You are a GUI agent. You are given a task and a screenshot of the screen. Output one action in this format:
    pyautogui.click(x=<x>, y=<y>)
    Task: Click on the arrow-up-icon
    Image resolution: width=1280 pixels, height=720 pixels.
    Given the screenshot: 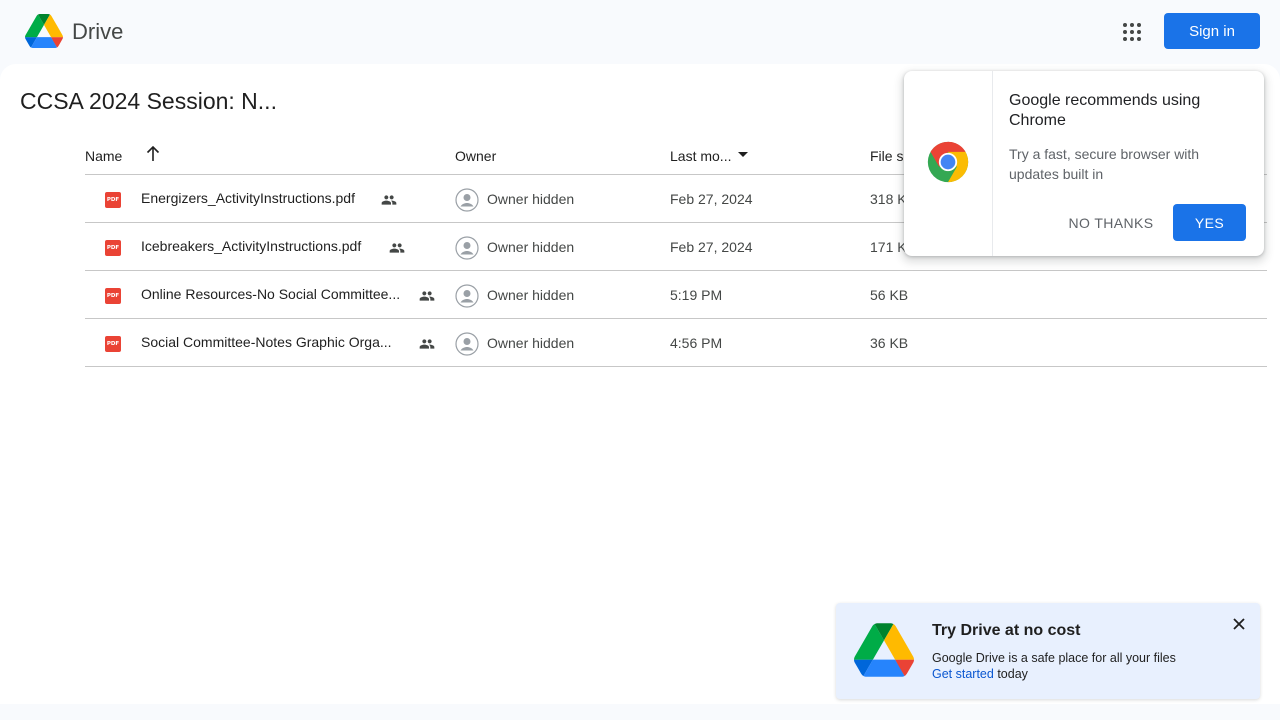 What is the action you would take?
    pyautogui.click(x=153, y=154)
    